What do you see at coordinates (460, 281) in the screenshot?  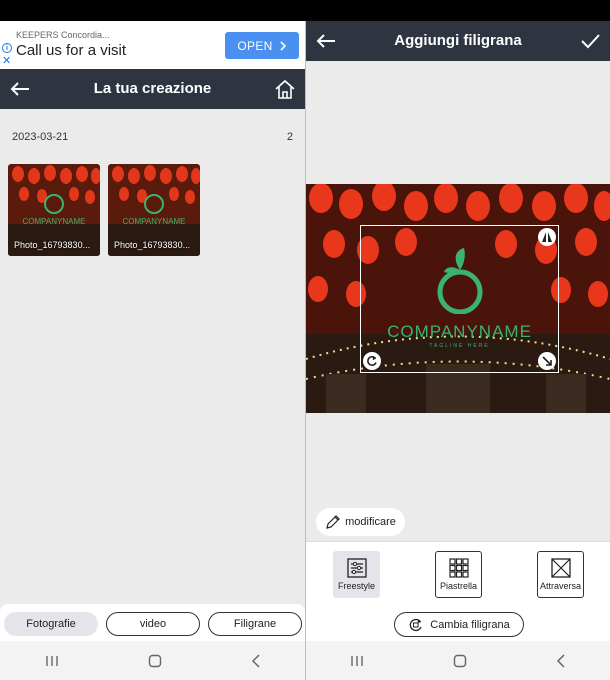 I see `watermark-logo` at bounding box center [460, 281].